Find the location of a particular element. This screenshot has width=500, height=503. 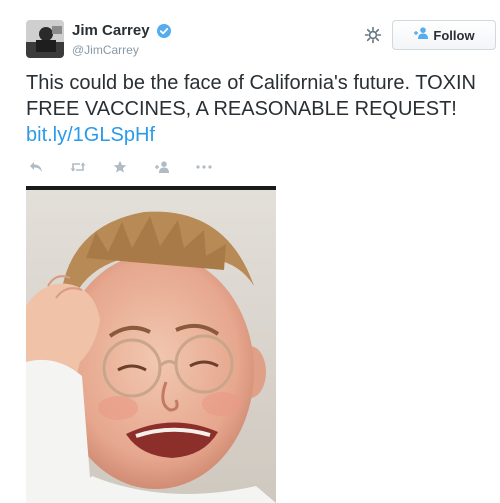

author-handle: @JimCarrey is located at coordinates (121, 50).